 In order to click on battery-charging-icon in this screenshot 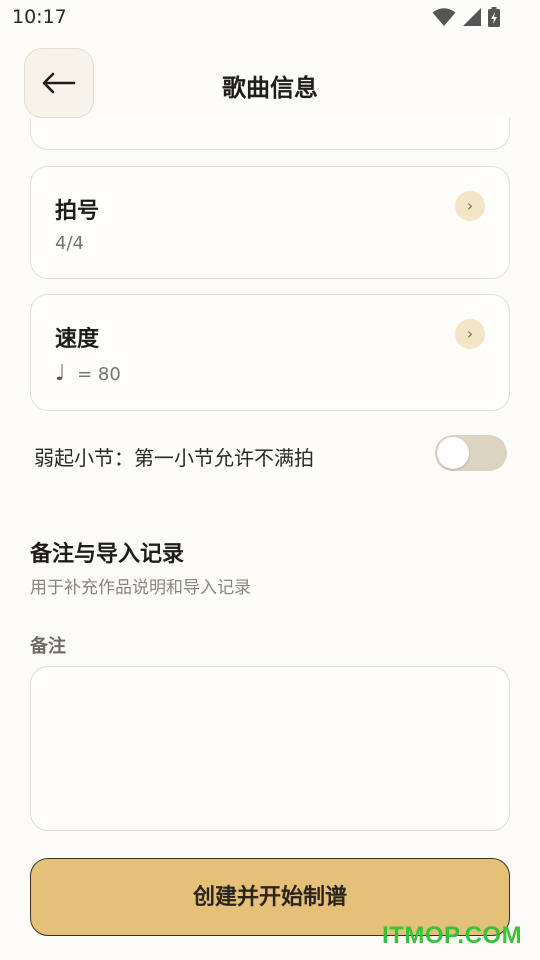, I will do `click(494, 17)`.